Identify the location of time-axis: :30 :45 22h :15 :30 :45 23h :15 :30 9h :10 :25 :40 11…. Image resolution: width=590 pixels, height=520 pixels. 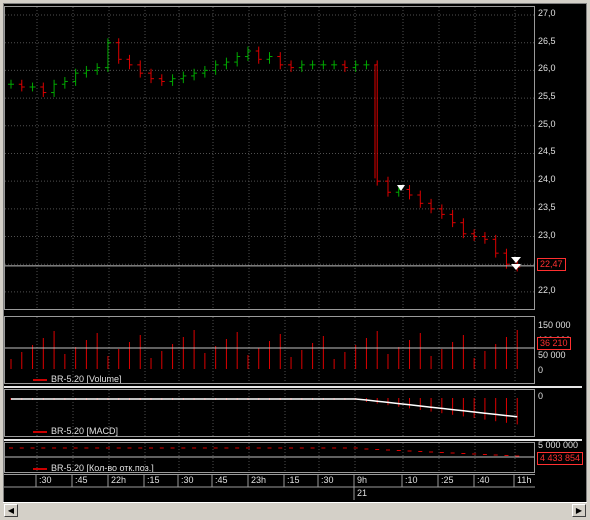
(293, 487).